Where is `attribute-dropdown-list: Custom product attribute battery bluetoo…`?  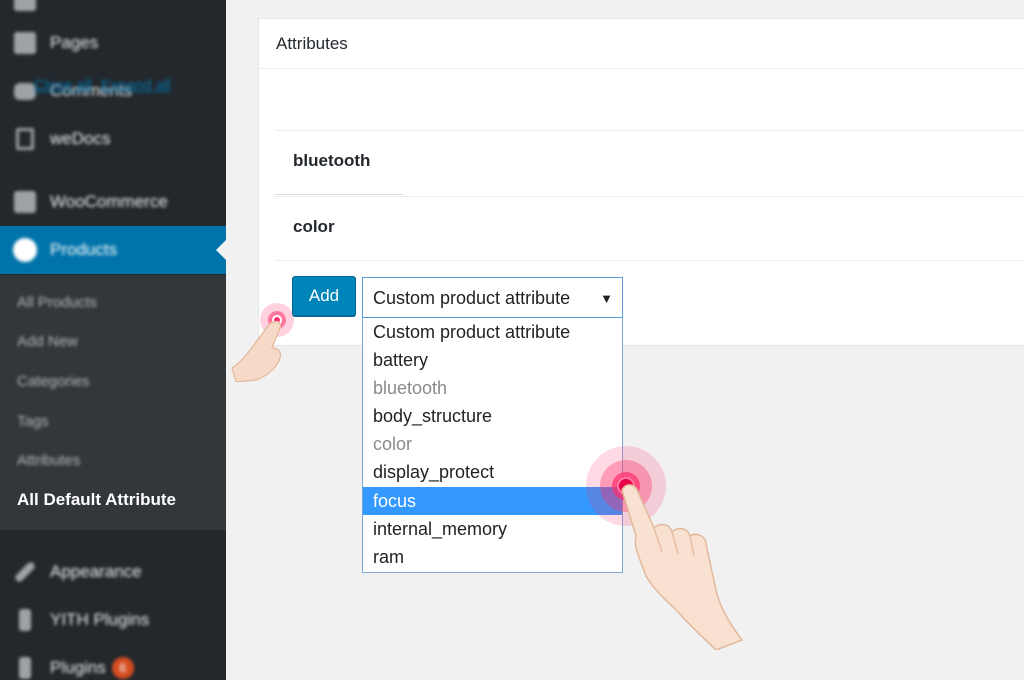
attribute-dropdown-list: Custom product attribute battery bluetoo… is located at coordinates (492, 445).